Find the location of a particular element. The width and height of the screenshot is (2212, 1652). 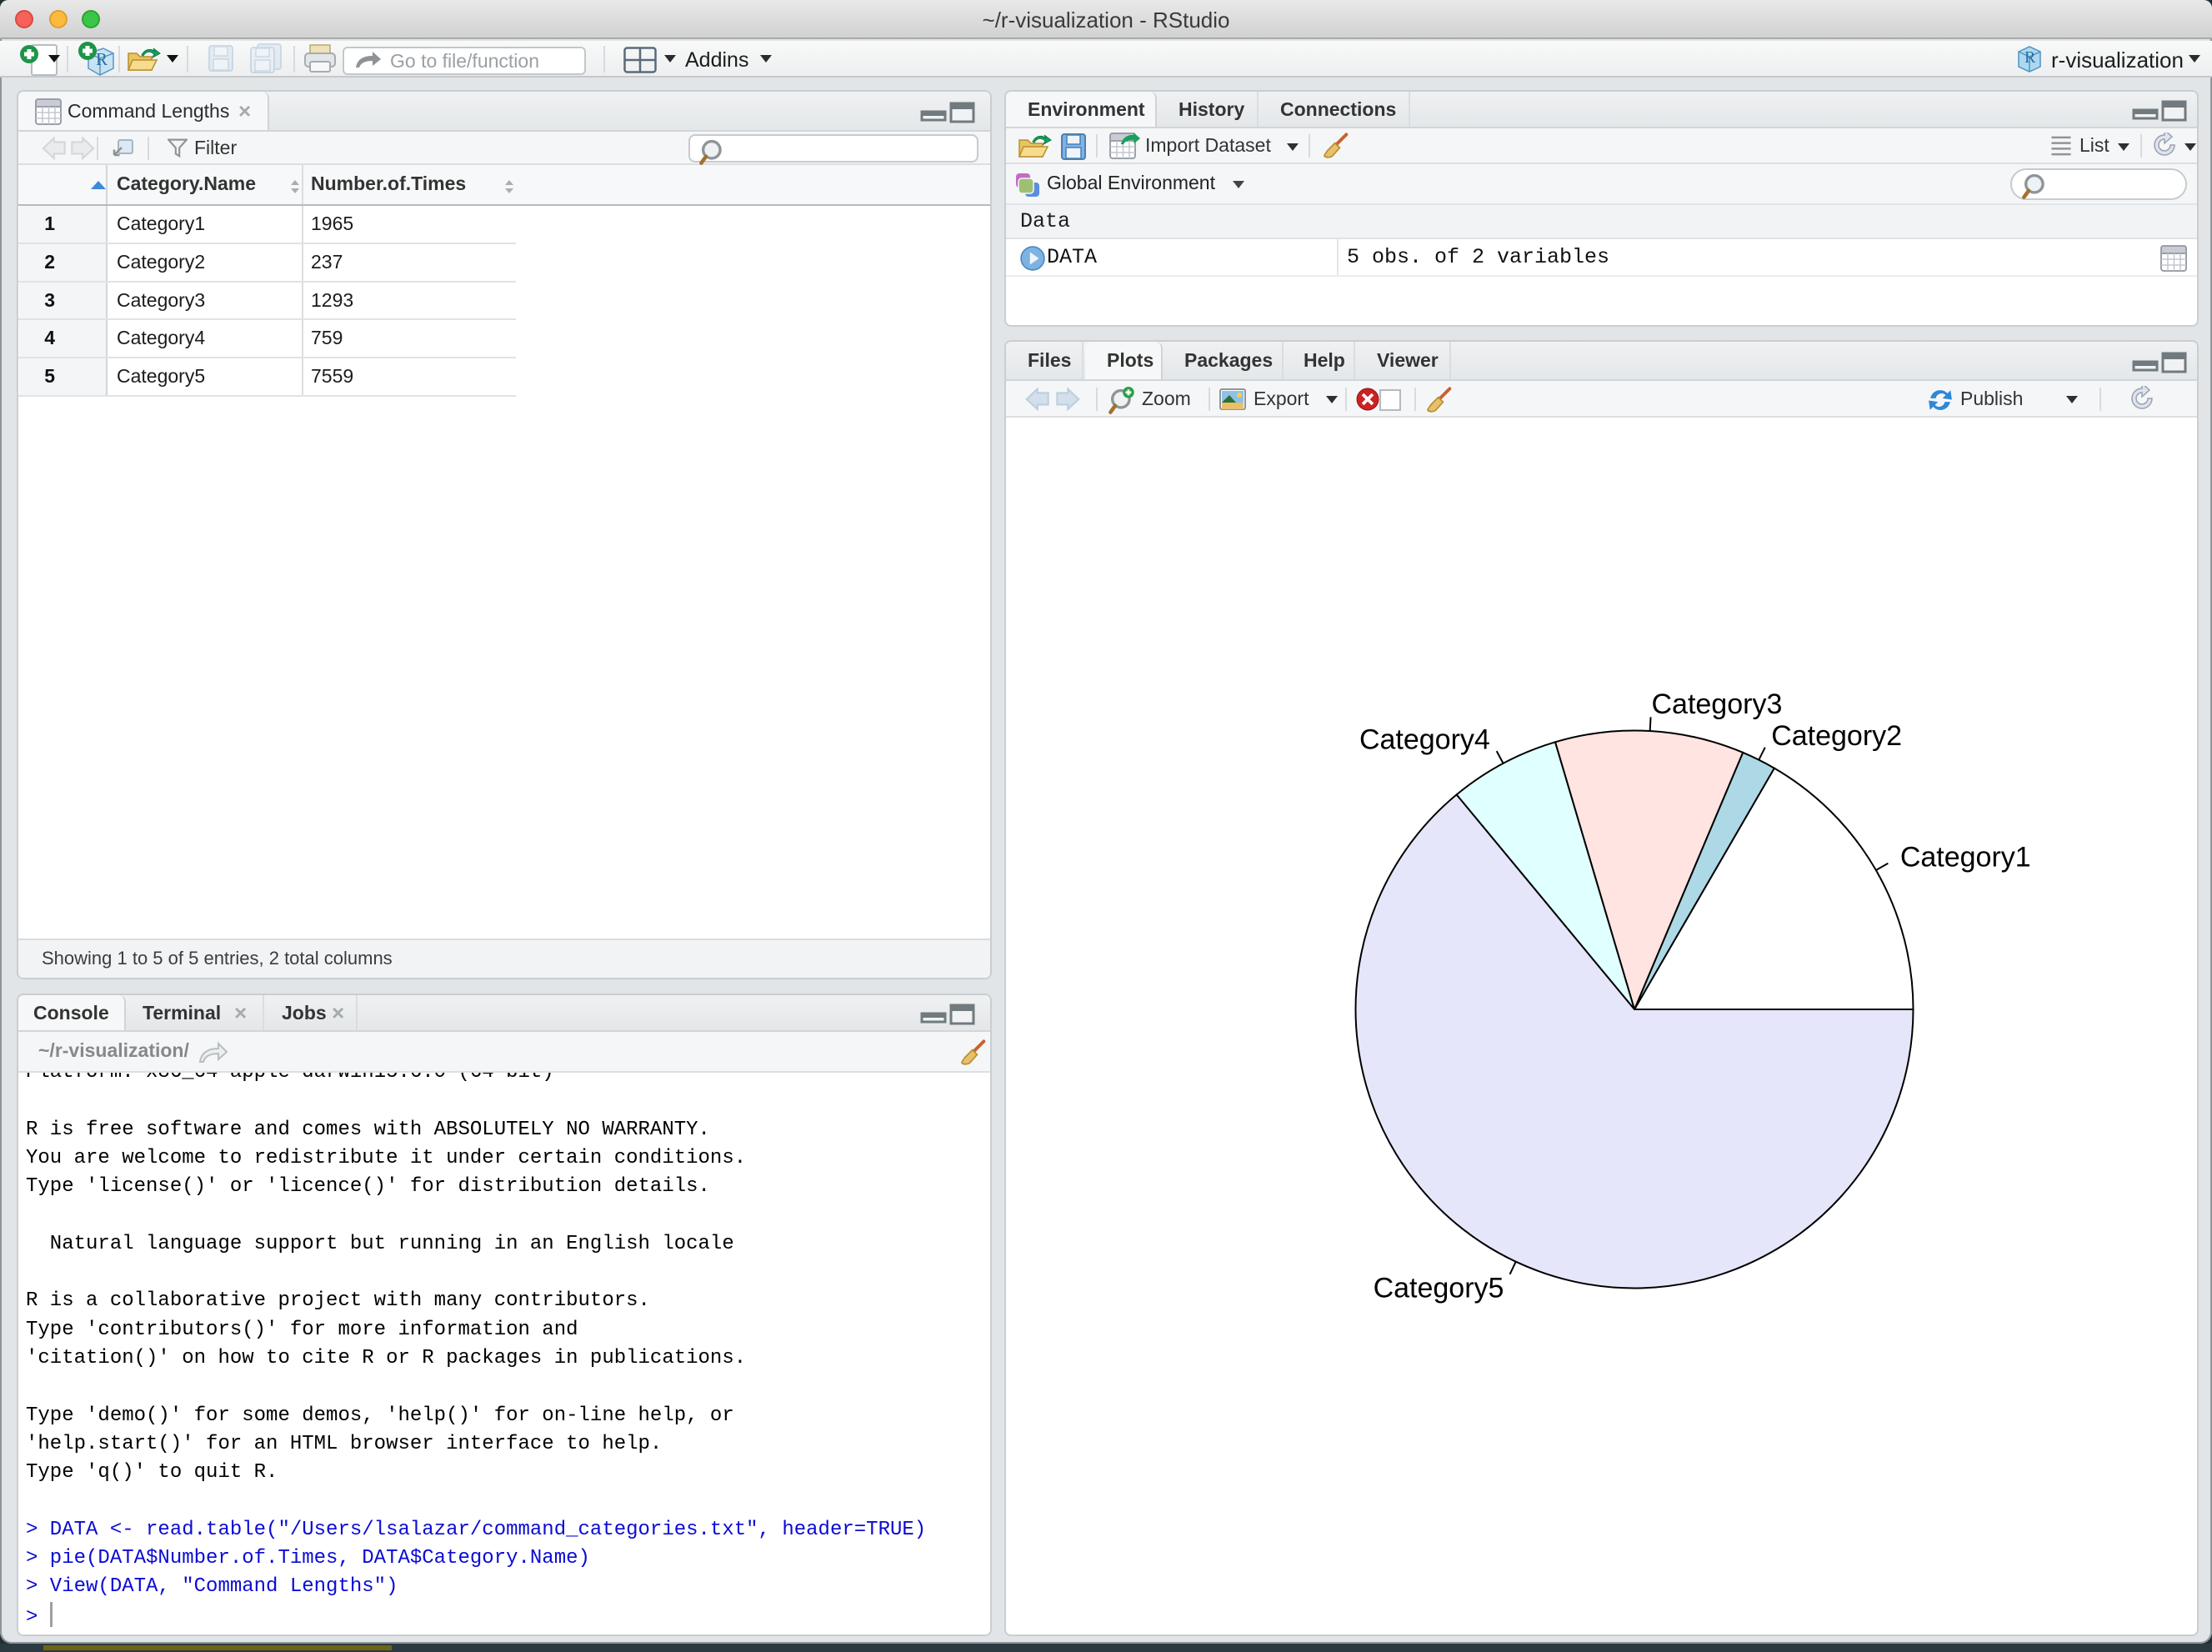

svg-text: Category1 is located at coordinates (1965, 858).